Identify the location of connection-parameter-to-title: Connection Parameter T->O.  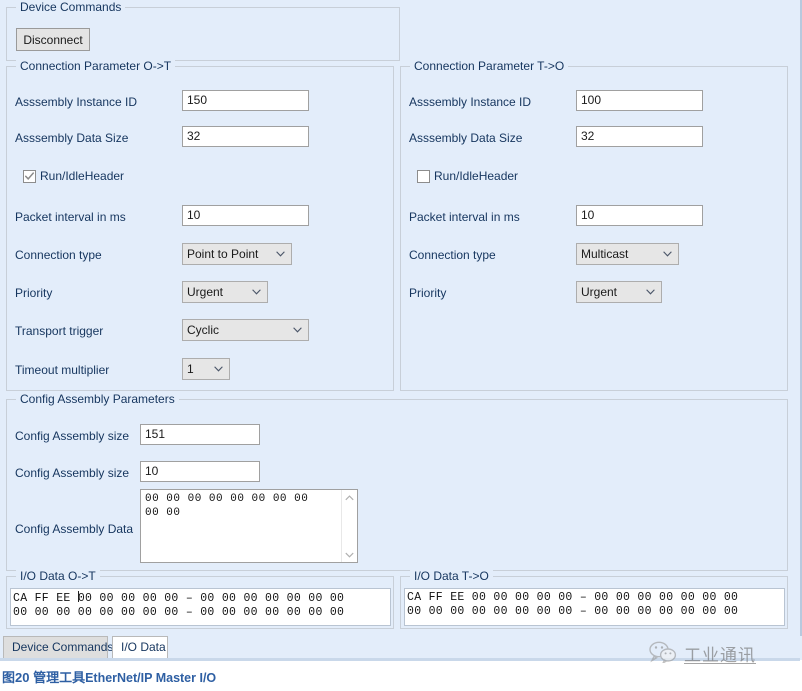
(489, 66).